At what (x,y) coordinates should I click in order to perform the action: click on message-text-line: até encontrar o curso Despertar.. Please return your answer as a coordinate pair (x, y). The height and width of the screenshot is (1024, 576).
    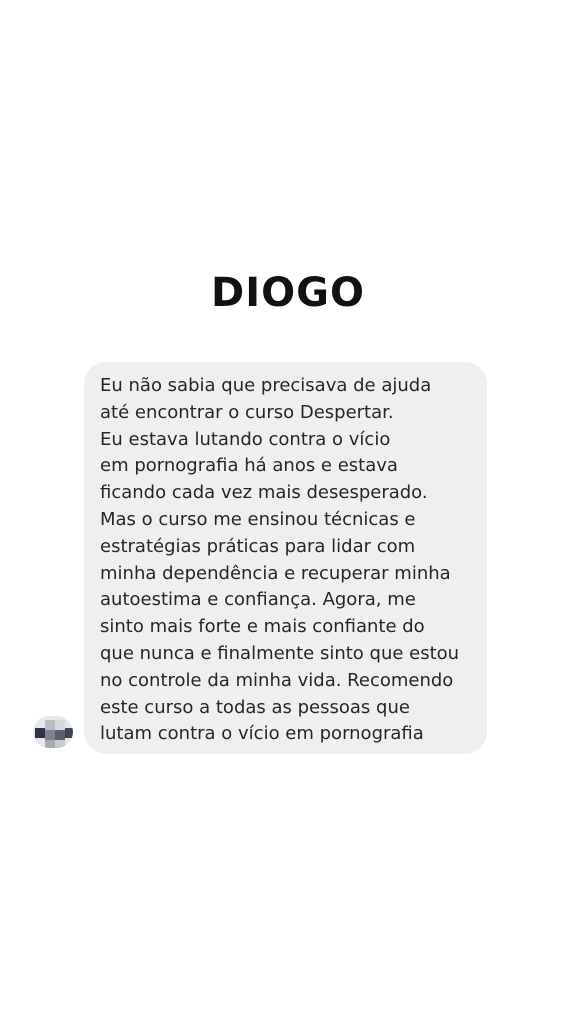
    Looking at the image, I should click on (247, 412).